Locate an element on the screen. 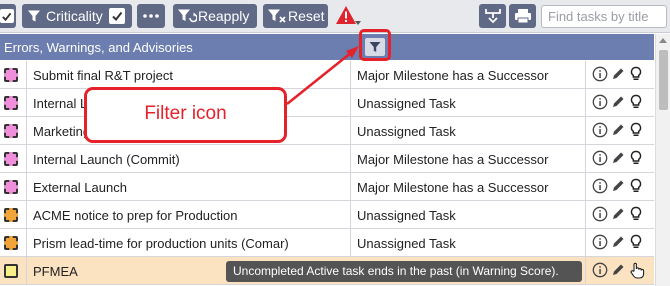 The width and height of the screenshot is (670, 286). hierarchy-icon is located at coordinates (492, 16).